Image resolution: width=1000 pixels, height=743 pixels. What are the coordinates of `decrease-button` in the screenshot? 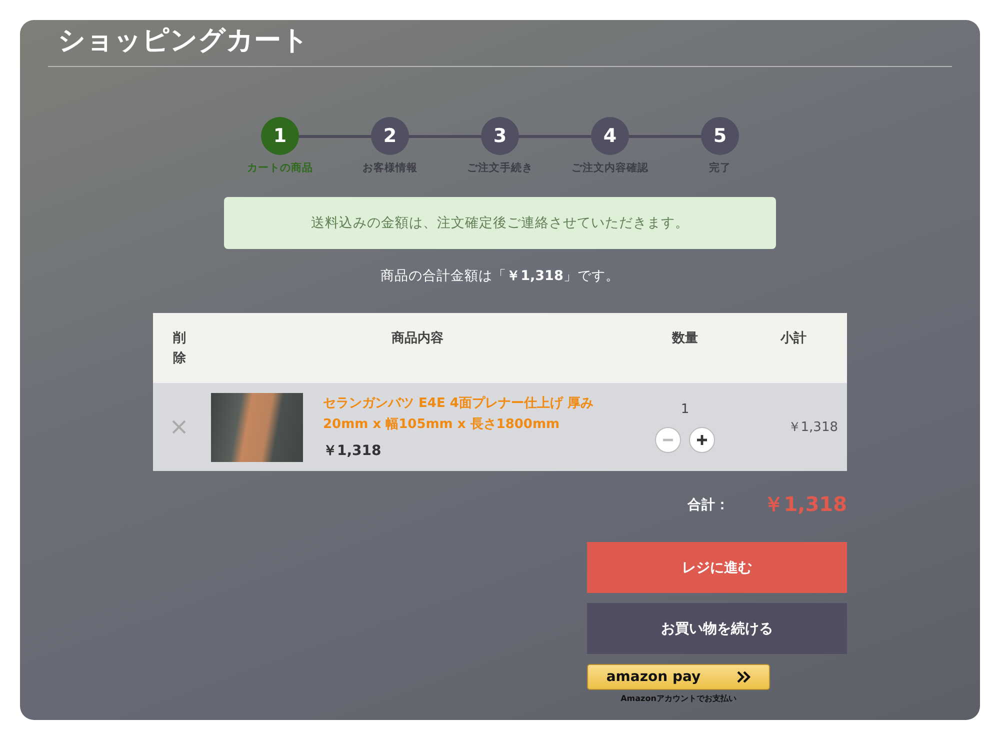 It's located at (668, 439).